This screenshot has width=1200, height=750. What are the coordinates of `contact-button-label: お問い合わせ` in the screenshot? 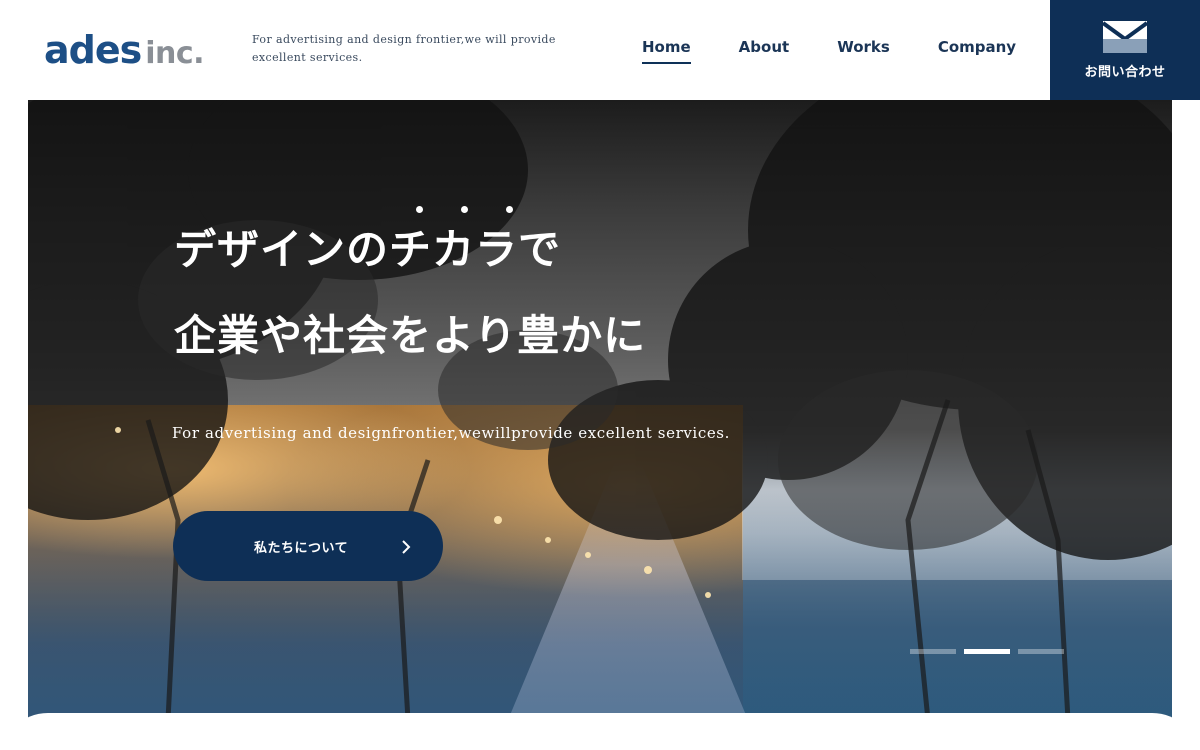 It's located at (1125, 72).